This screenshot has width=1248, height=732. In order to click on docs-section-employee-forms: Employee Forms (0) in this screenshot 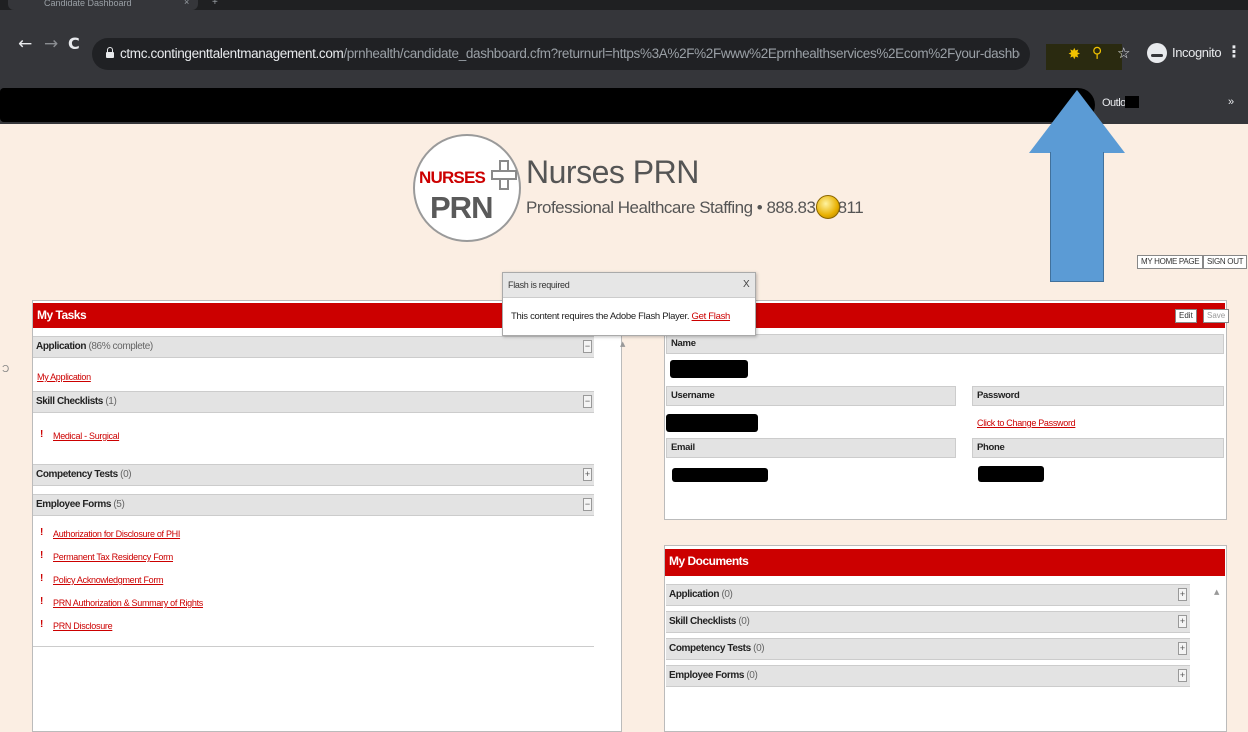, I will do `click(928, 676)`.